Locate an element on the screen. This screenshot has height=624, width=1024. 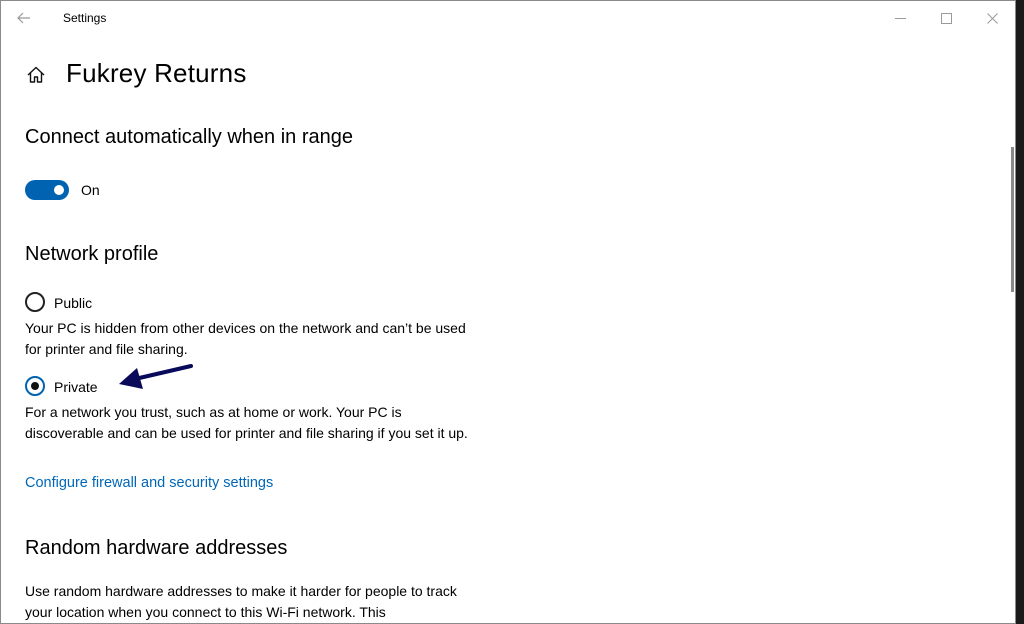
home-icon is located at coordinates (36, 75).